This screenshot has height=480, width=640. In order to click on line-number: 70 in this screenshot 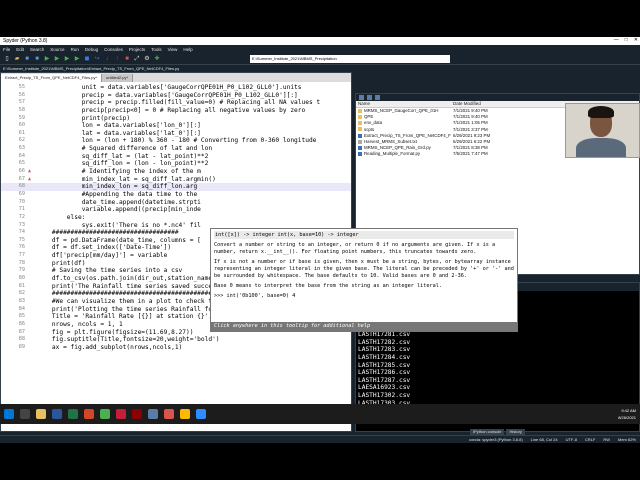, I will do `click(21, 201)`.